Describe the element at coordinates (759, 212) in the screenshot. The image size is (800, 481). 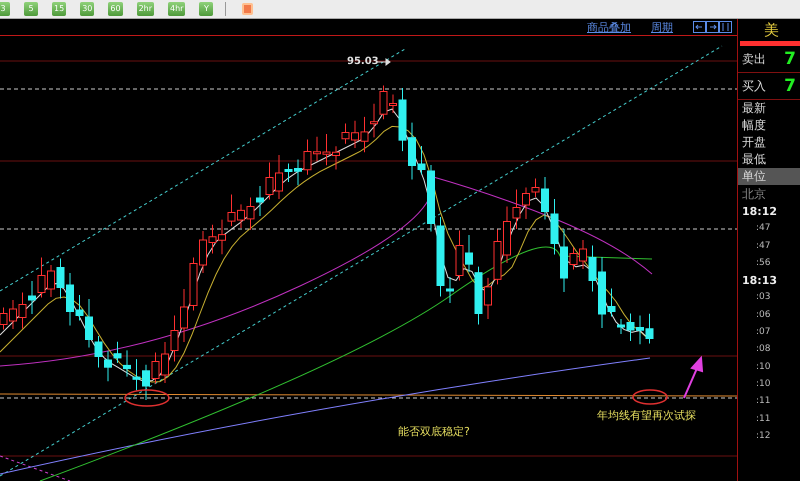
I see `tick-time: 18:12` at that location.